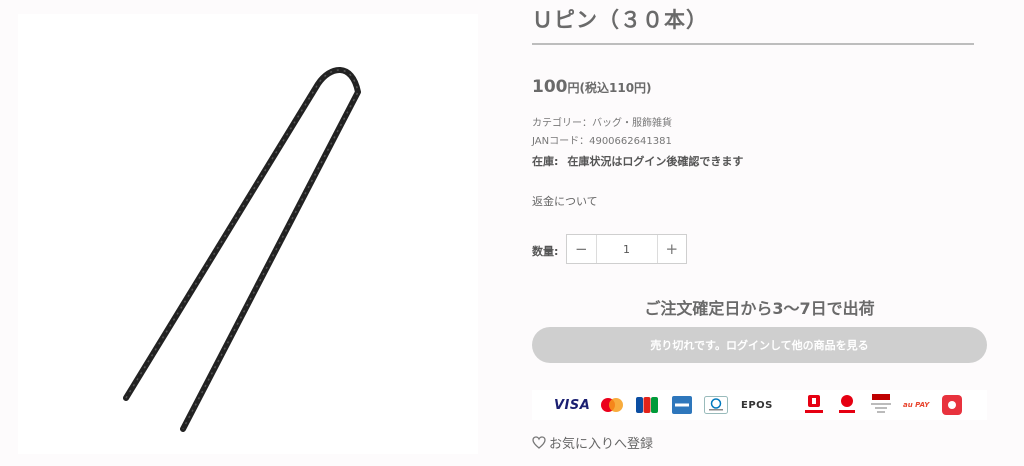 Image resolution: width=1024 pixels, height=466 pixels. What do you see at coordinates (620, 20) in the screenshot?
I see `product-title: Ｕピン（３０本）` at bounding box center [620, 20].